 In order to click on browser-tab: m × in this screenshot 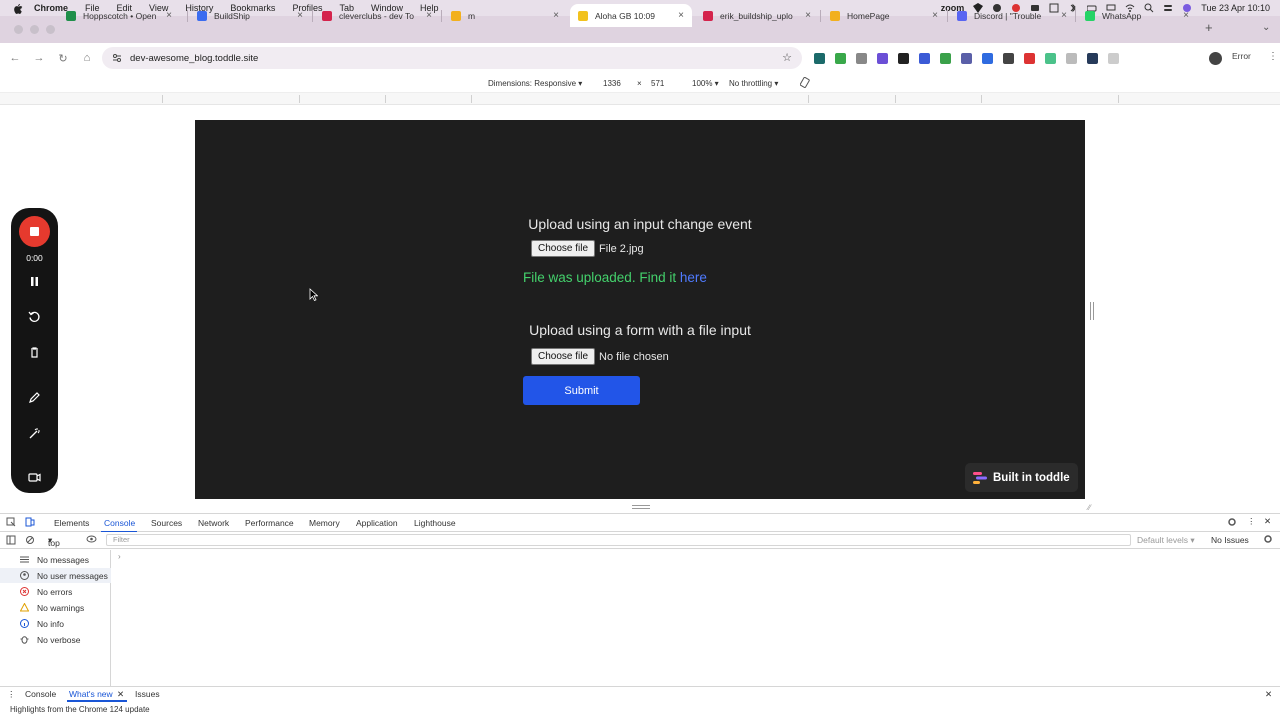, I will do `click(505, 15)`.